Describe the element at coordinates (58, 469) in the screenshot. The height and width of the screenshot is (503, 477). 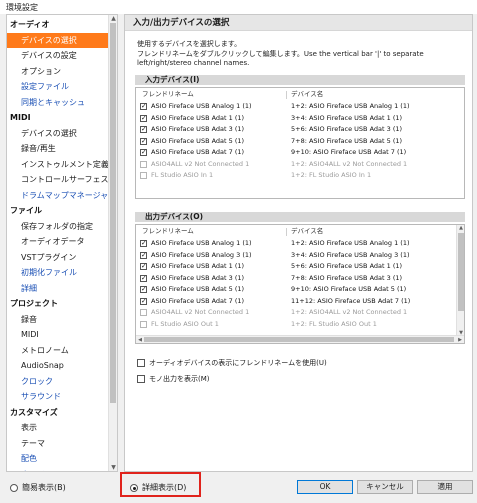
I see `sidebar-item: ナッジ` at that location.